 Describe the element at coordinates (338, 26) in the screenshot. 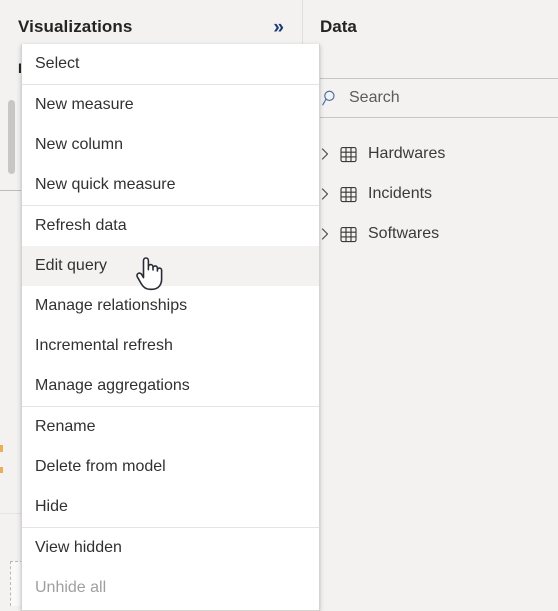

I see `data-pane-title: Data` at that location.